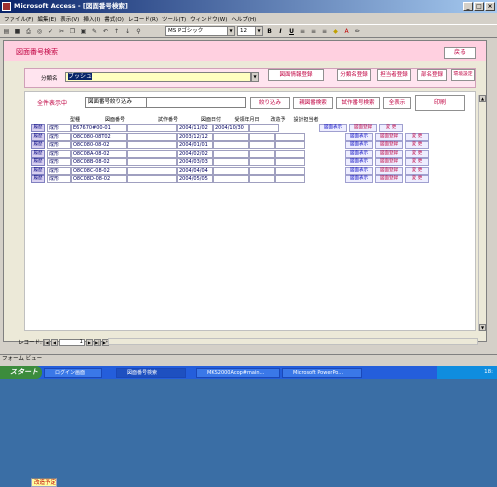  What do you see at coordinates (94, 31) in the screenshot?
I see `format-painter-icon: ✎` at bounding box center [94, 31].